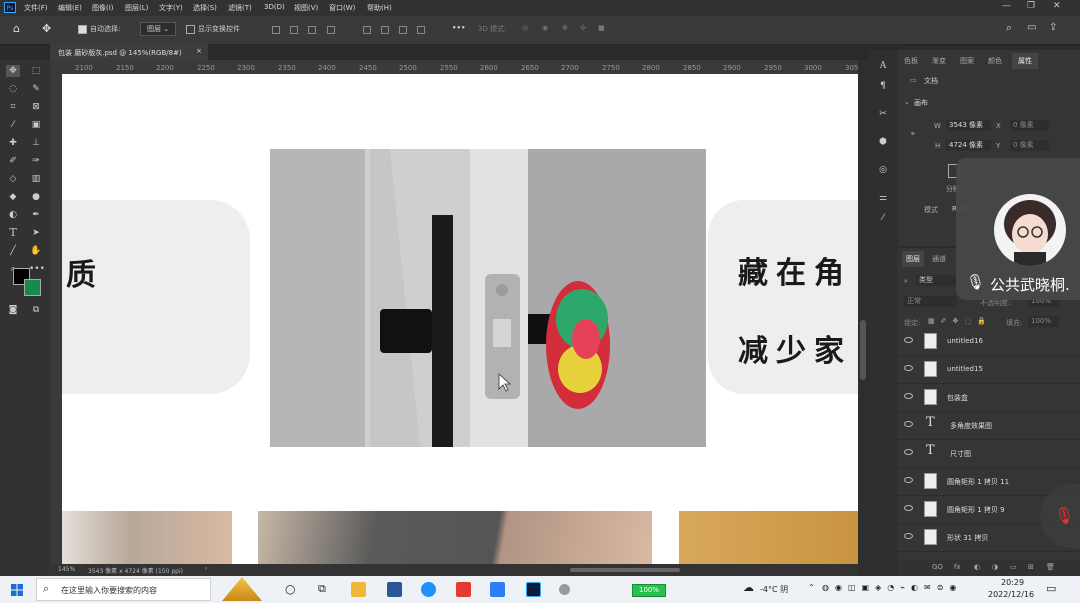 The width and height of the screenshot is (1080, 603). I want to click on minimize-button: —, so click(1006, 6).